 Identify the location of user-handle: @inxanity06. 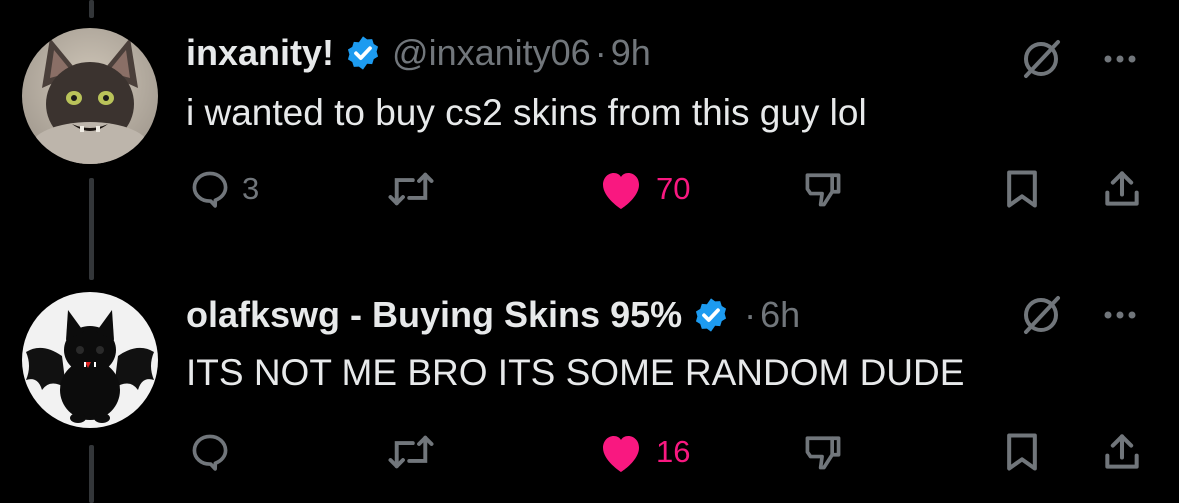
(491, 53).